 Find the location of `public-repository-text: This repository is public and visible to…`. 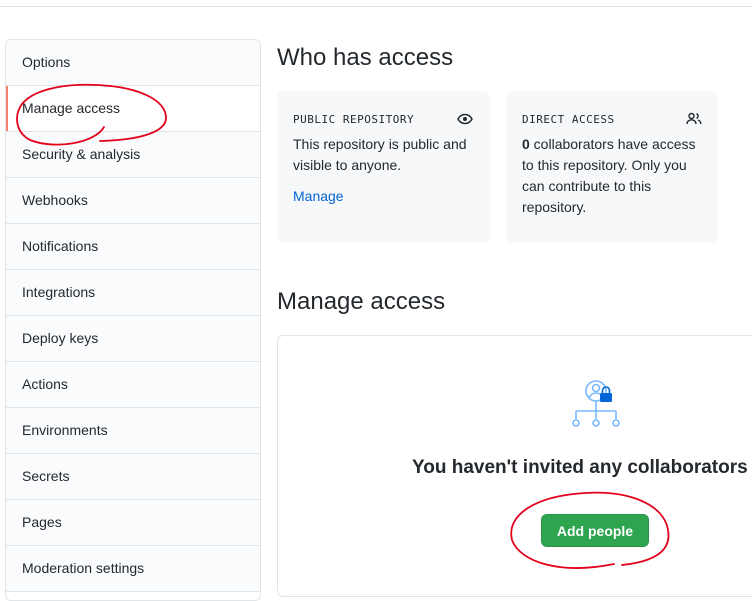

public-repository-text: This repository is public and visible to… is located at coordinates (380, 154).